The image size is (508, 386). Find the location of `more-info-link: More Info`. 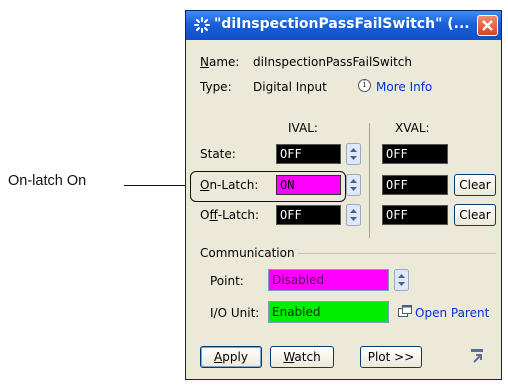

more-info-link: More Info is located at coordinates (404, 87).